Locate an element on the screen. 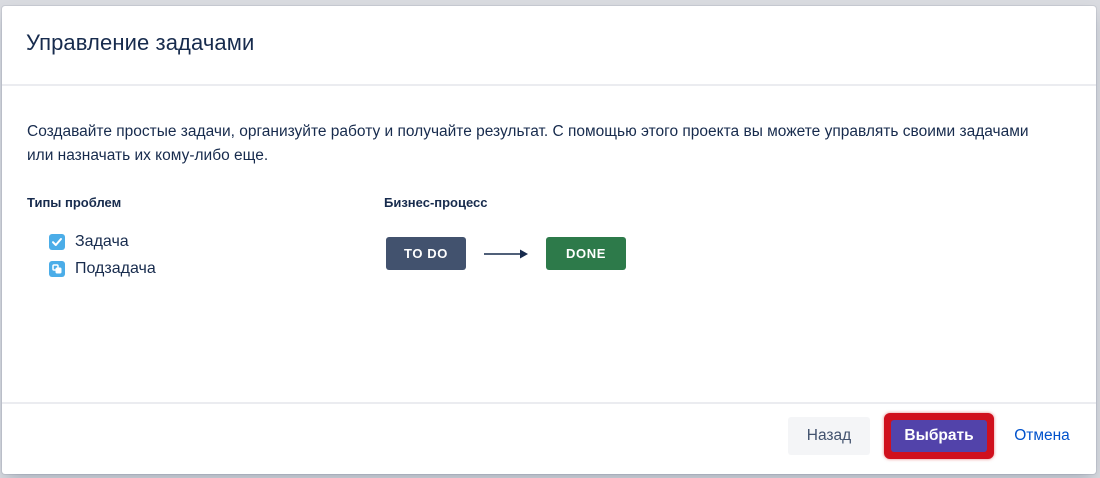  issue-type-task-label: Задача is located at coordinates (102, 241).